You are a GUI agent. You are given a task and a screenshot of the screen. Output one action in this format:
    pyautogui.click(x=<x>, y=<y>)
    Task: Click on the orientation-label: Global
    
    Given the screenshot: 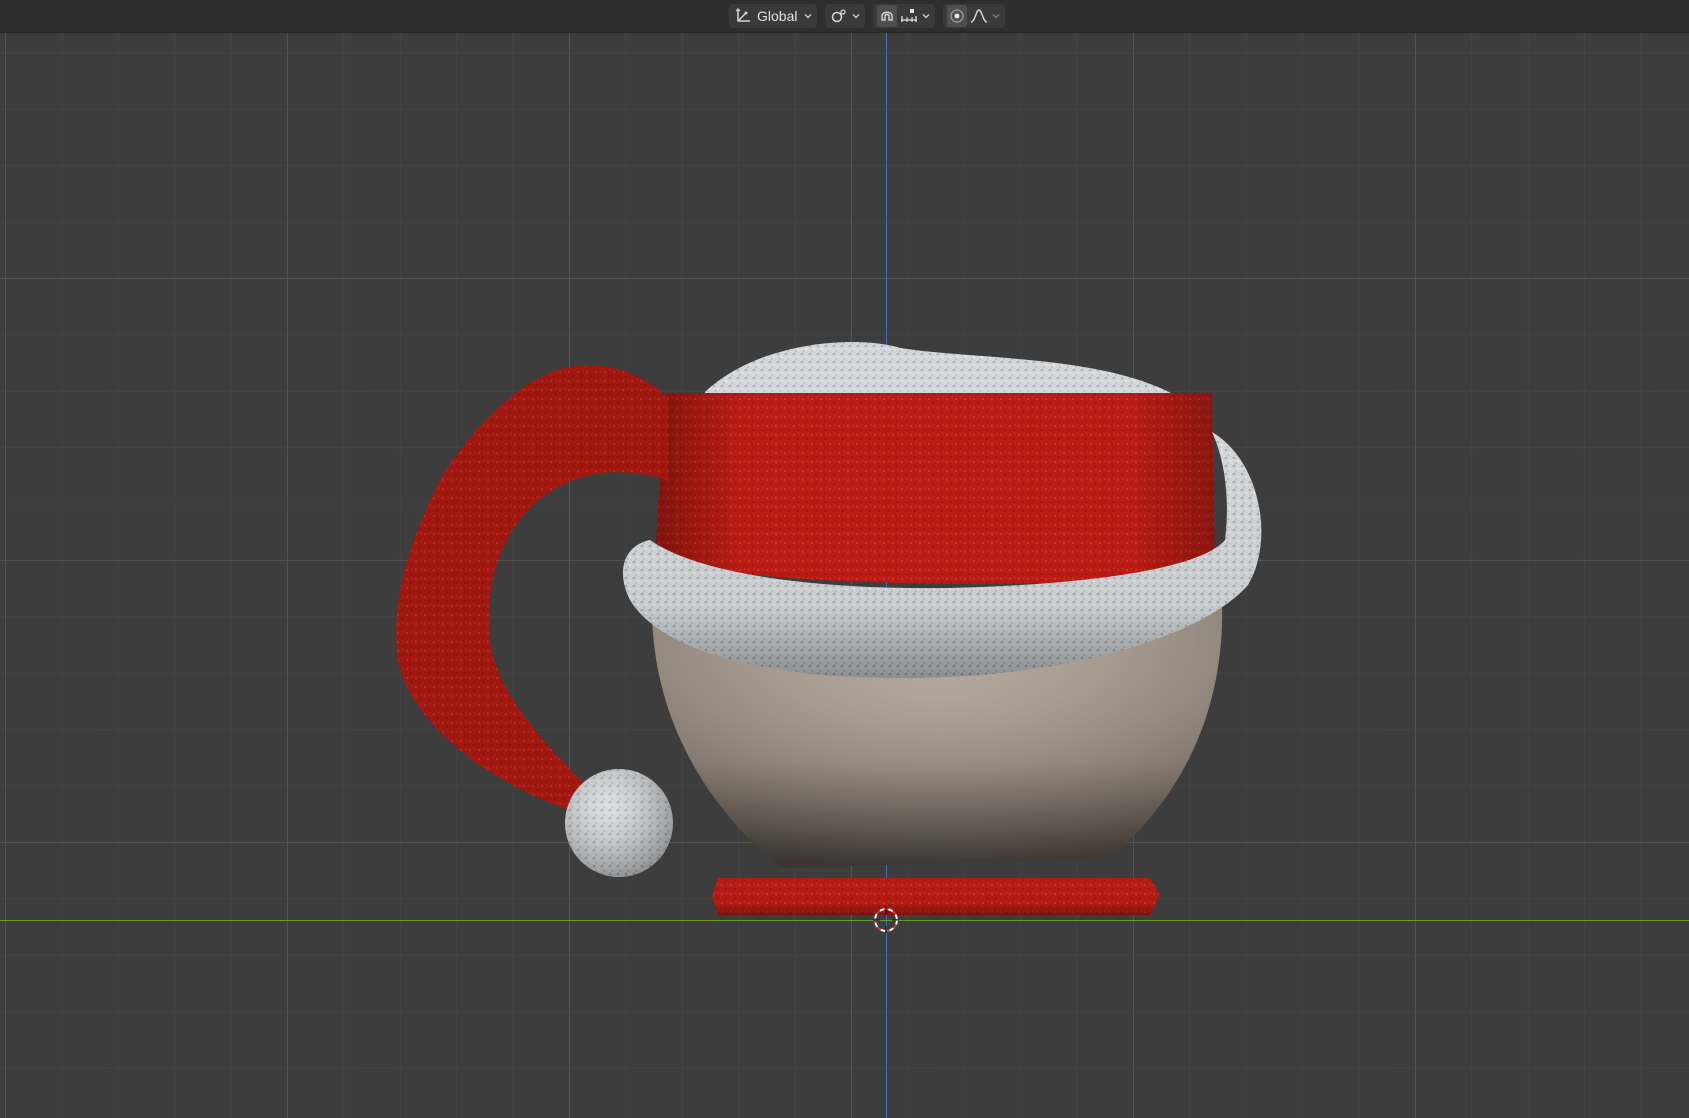 What is the action you would take?
    pyautogui.click(x=777, y=16)
    